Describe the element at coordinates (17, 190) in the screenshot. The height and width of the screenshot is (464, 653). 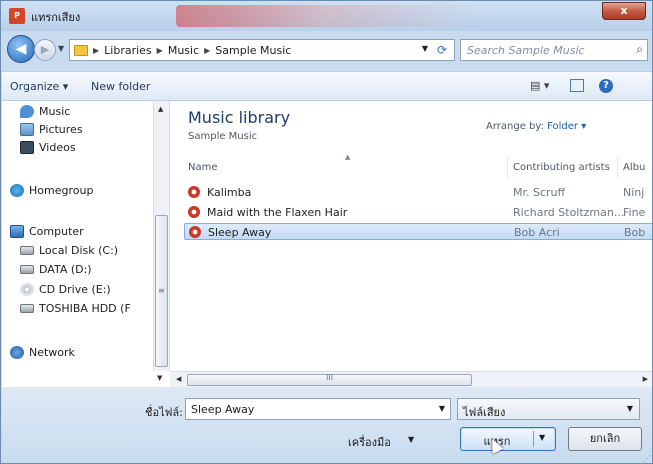
I see `homegroup-icon` at that location.